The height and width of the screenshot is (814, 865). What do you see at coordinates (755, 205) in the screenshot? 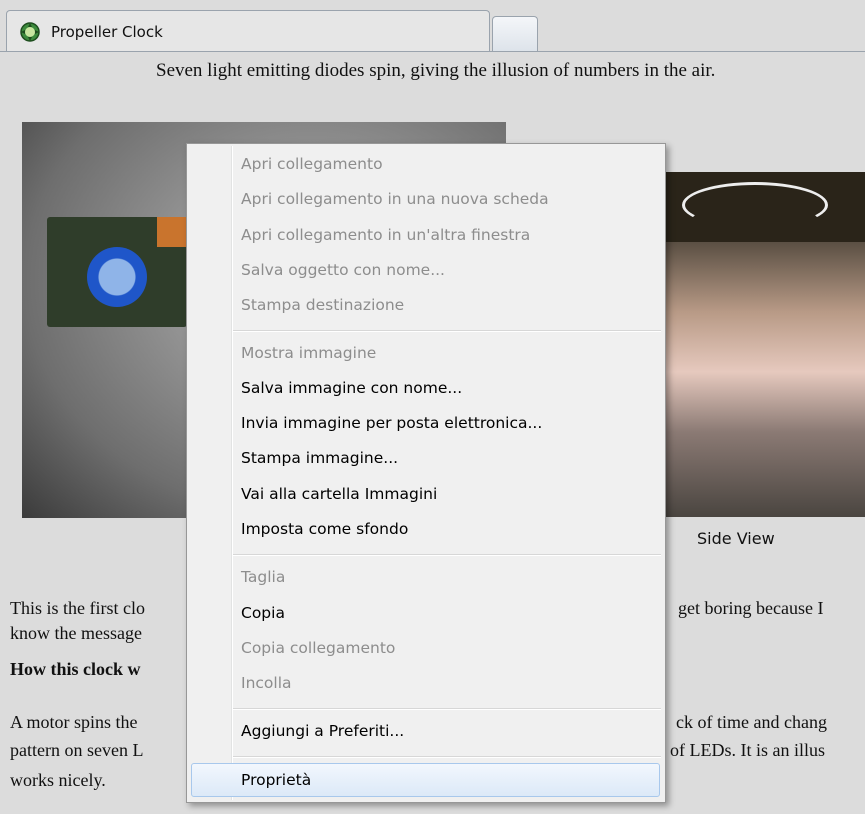
I see `wire-graphic` at bounding box center [755, 205].